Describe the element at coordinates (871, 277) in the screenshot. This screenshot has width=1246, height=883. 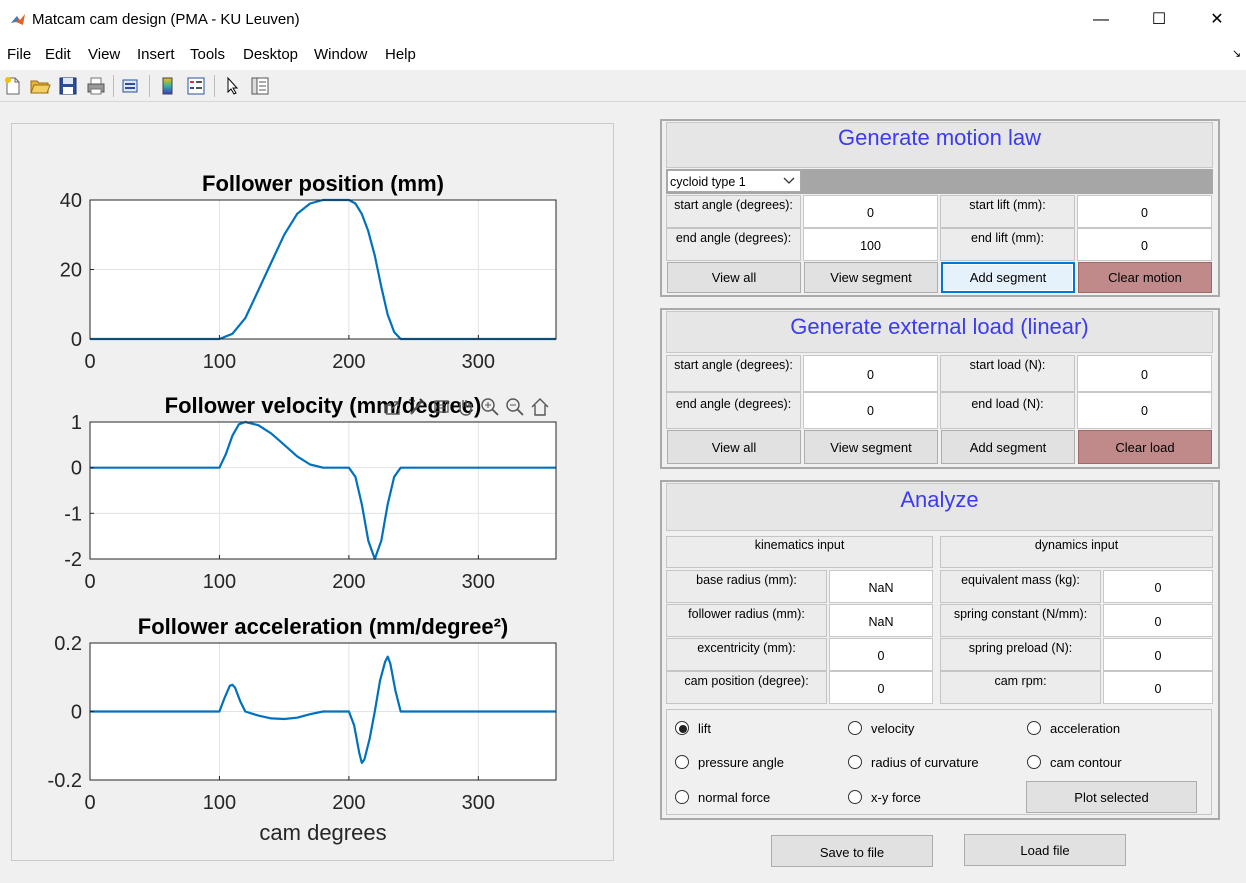
I see `motion-view-segment-button: View segment` at that location.